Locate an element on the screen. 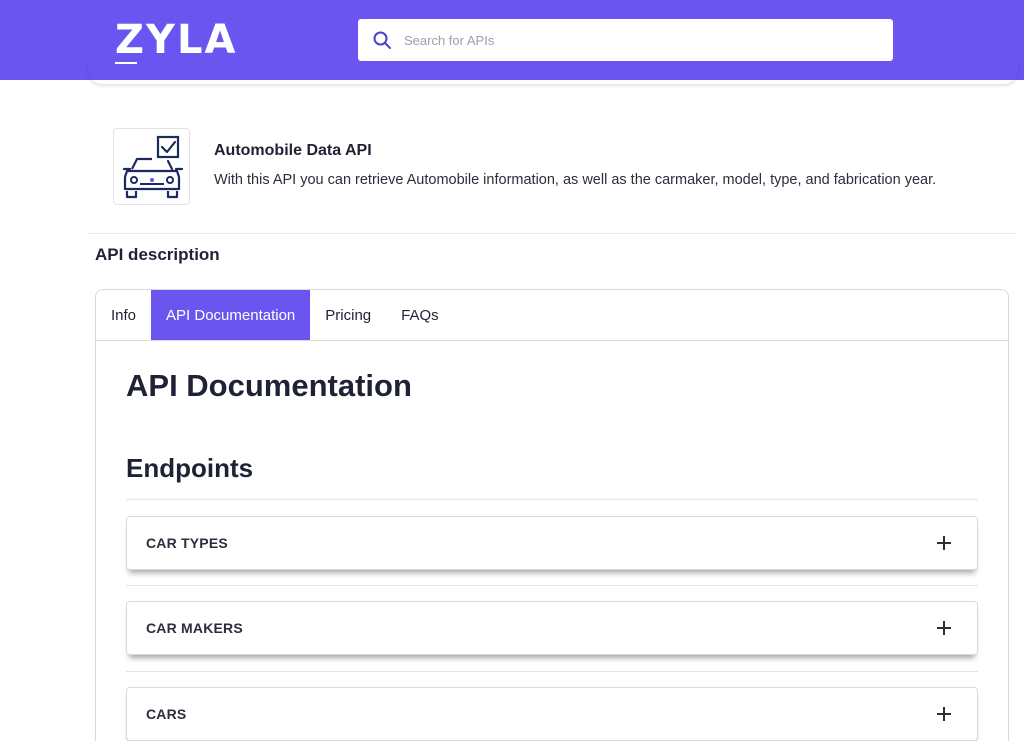  endpoints-divider is located at coordinates (552, 499).